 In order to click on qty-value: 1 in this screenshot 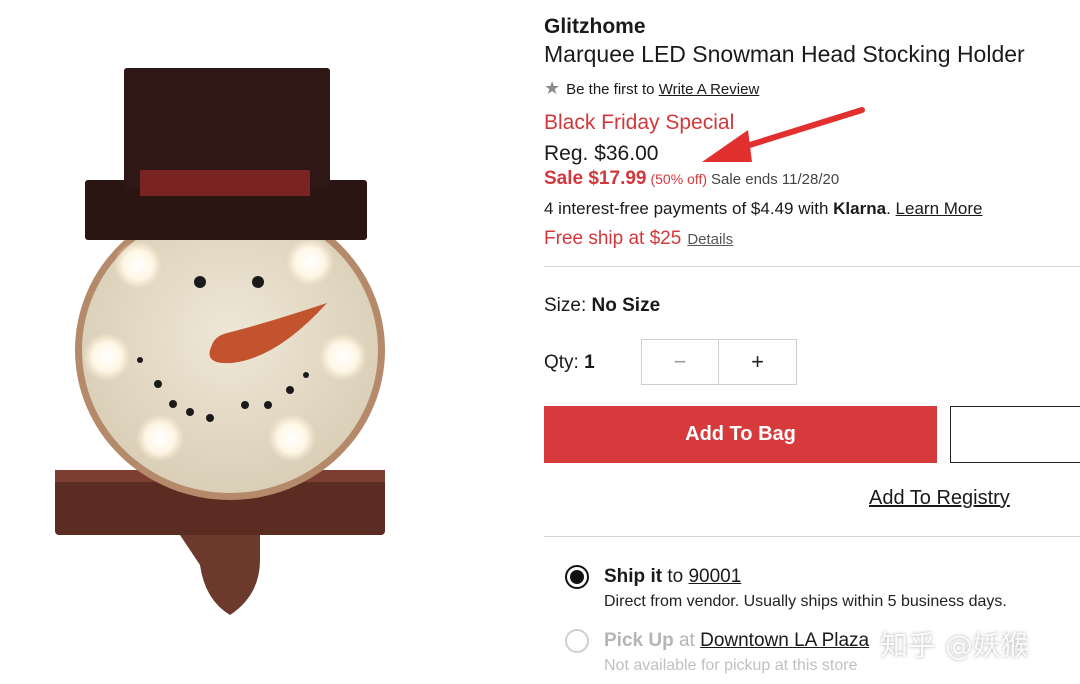, I will do `click(589, 362)`.